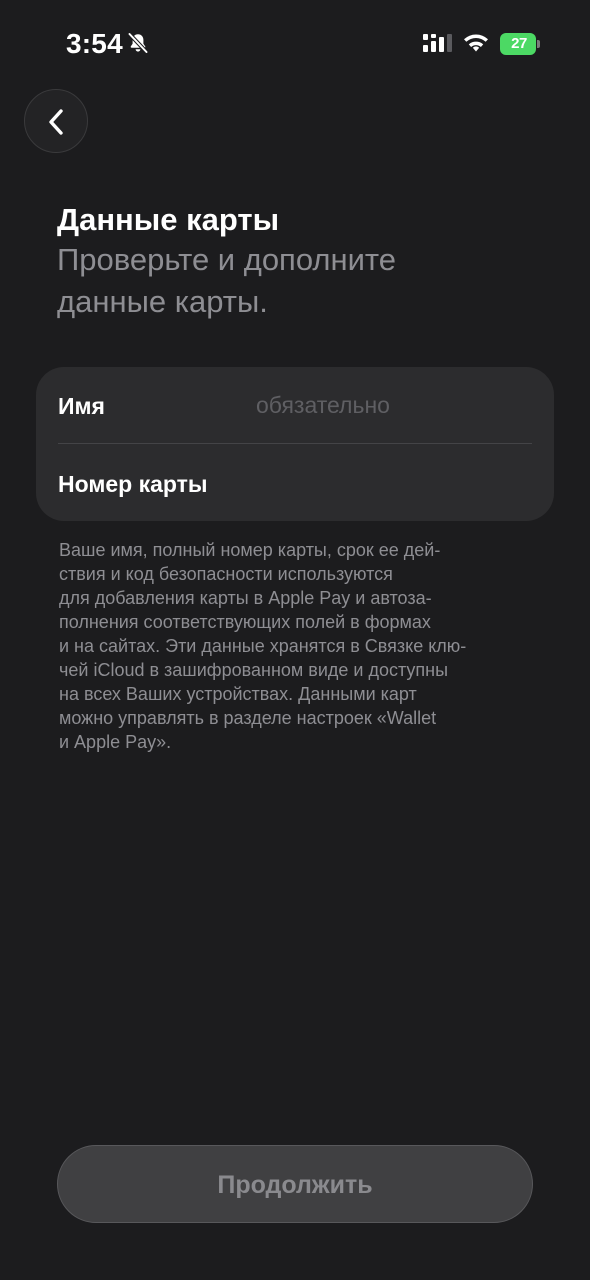 This screenshot has width=590, height=1280. What do you see at coordinates (133, 484) in the screenshot?
I see `card-number-label: Номер карты` at bounding box center [133, 484].